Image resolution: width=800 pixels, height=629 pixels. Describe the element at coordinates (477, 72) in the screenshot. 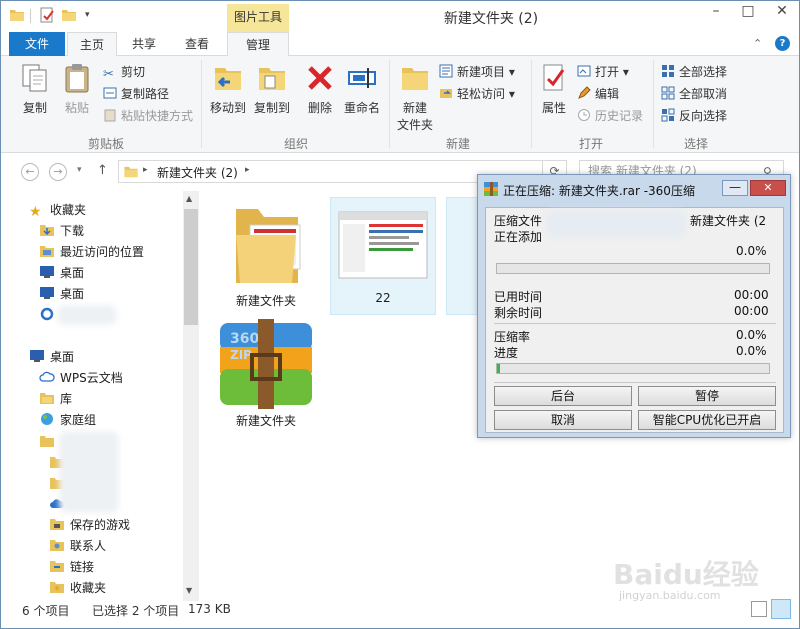

I see `new-item-button: 新建项目 ▾` at that location.